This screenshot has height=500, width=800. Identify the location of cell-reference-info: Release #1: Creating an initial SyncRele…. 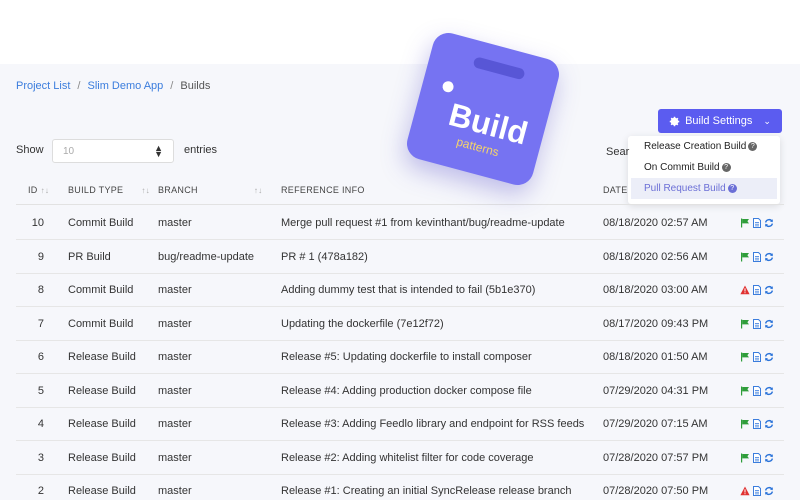
(426, 491).